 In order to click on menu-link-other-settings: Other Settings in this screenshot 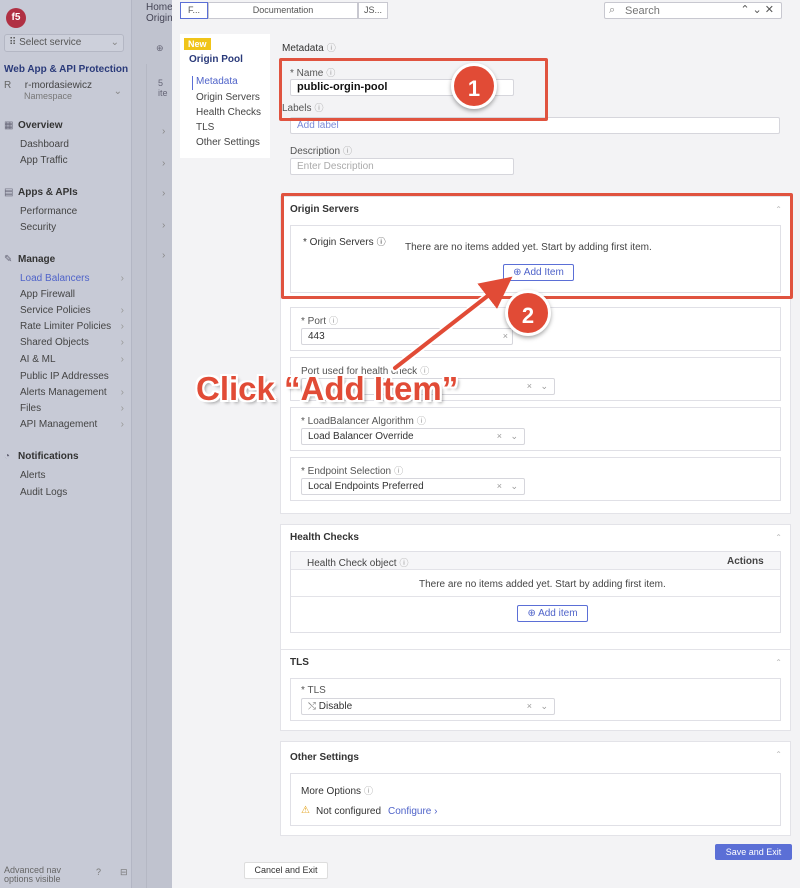, I will do `click(228, 142)`.